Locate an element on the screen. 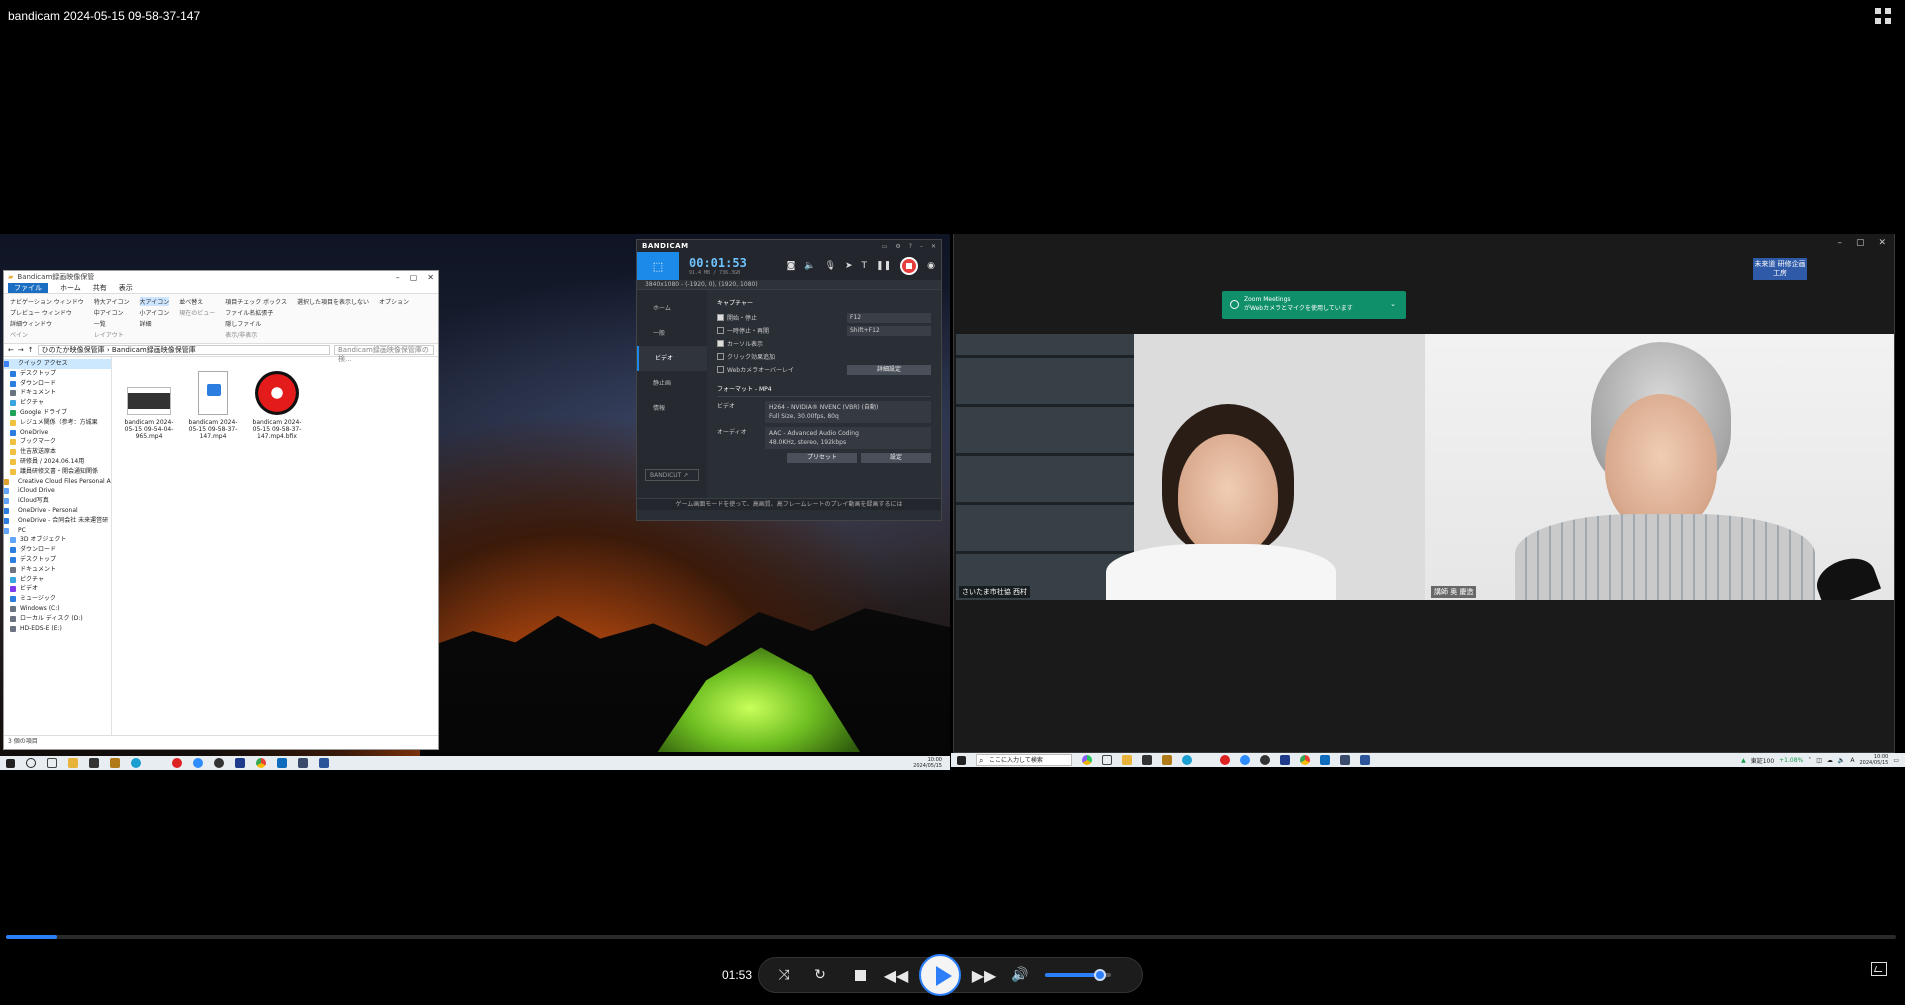 The width and height of the screenshot is (1905, 1005). layout-s-icons: 小アイコン is located at coordinates (155, 312).